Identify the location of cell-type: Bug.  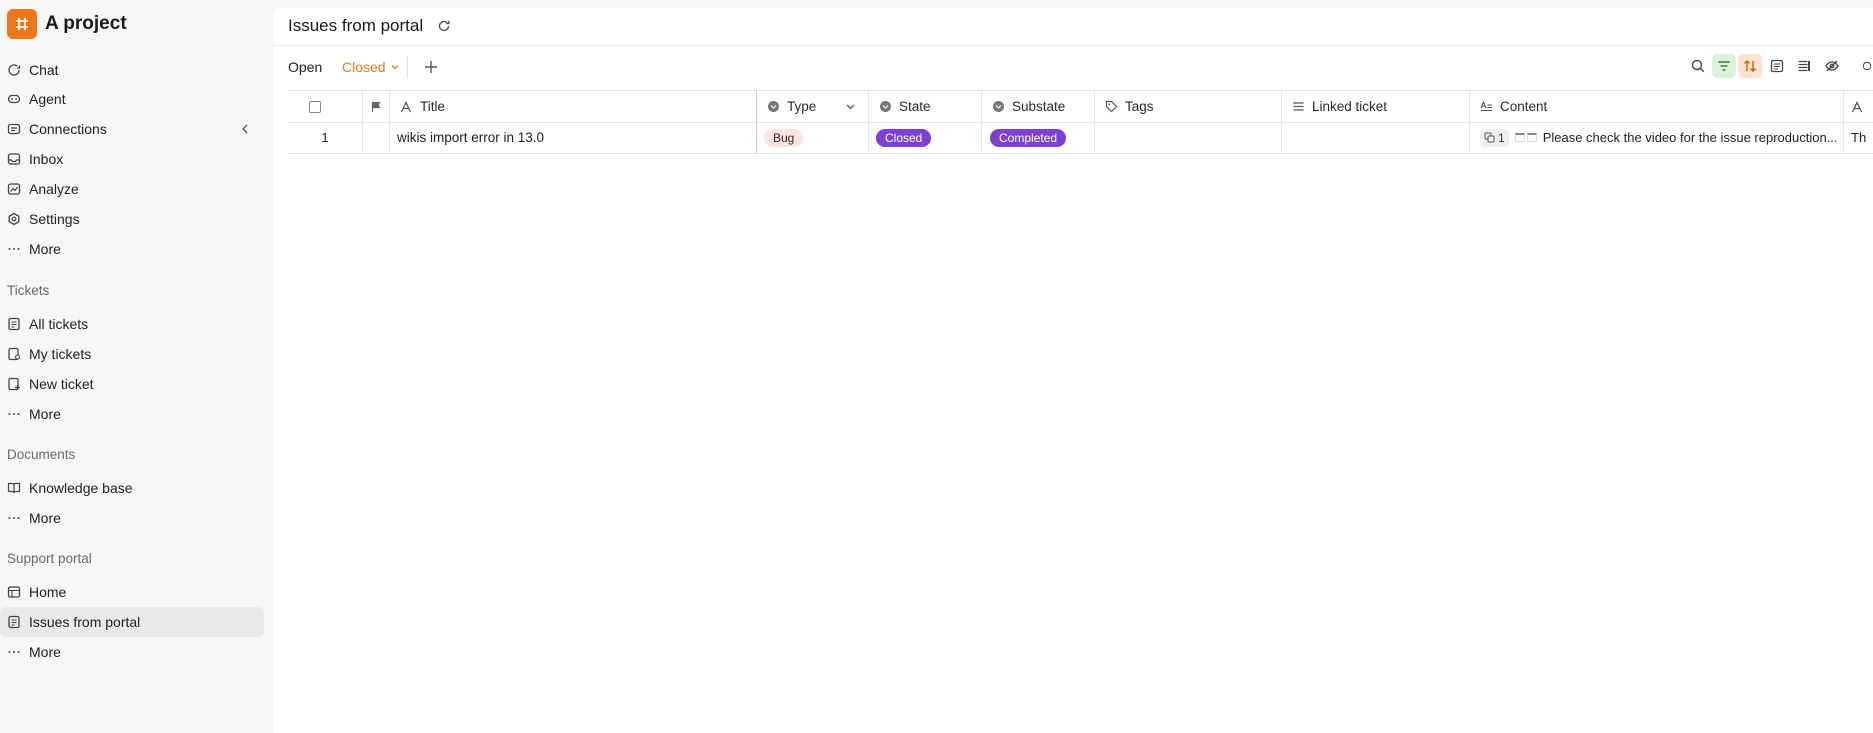
(813, 137).